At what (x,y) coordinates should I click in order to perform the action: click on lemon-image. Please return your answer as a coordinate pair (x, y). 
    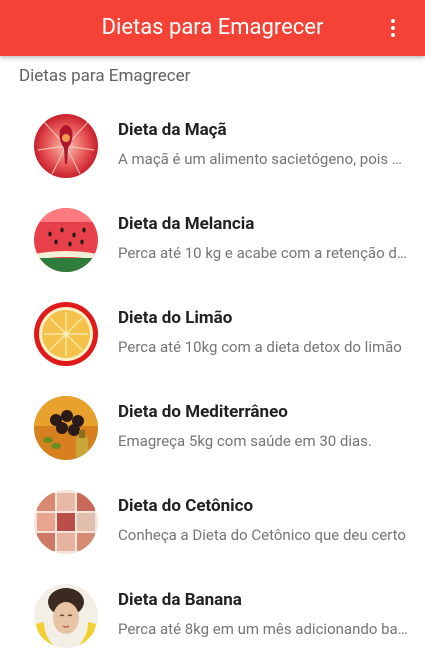
    Looking at the image, I should click on (66, 334).